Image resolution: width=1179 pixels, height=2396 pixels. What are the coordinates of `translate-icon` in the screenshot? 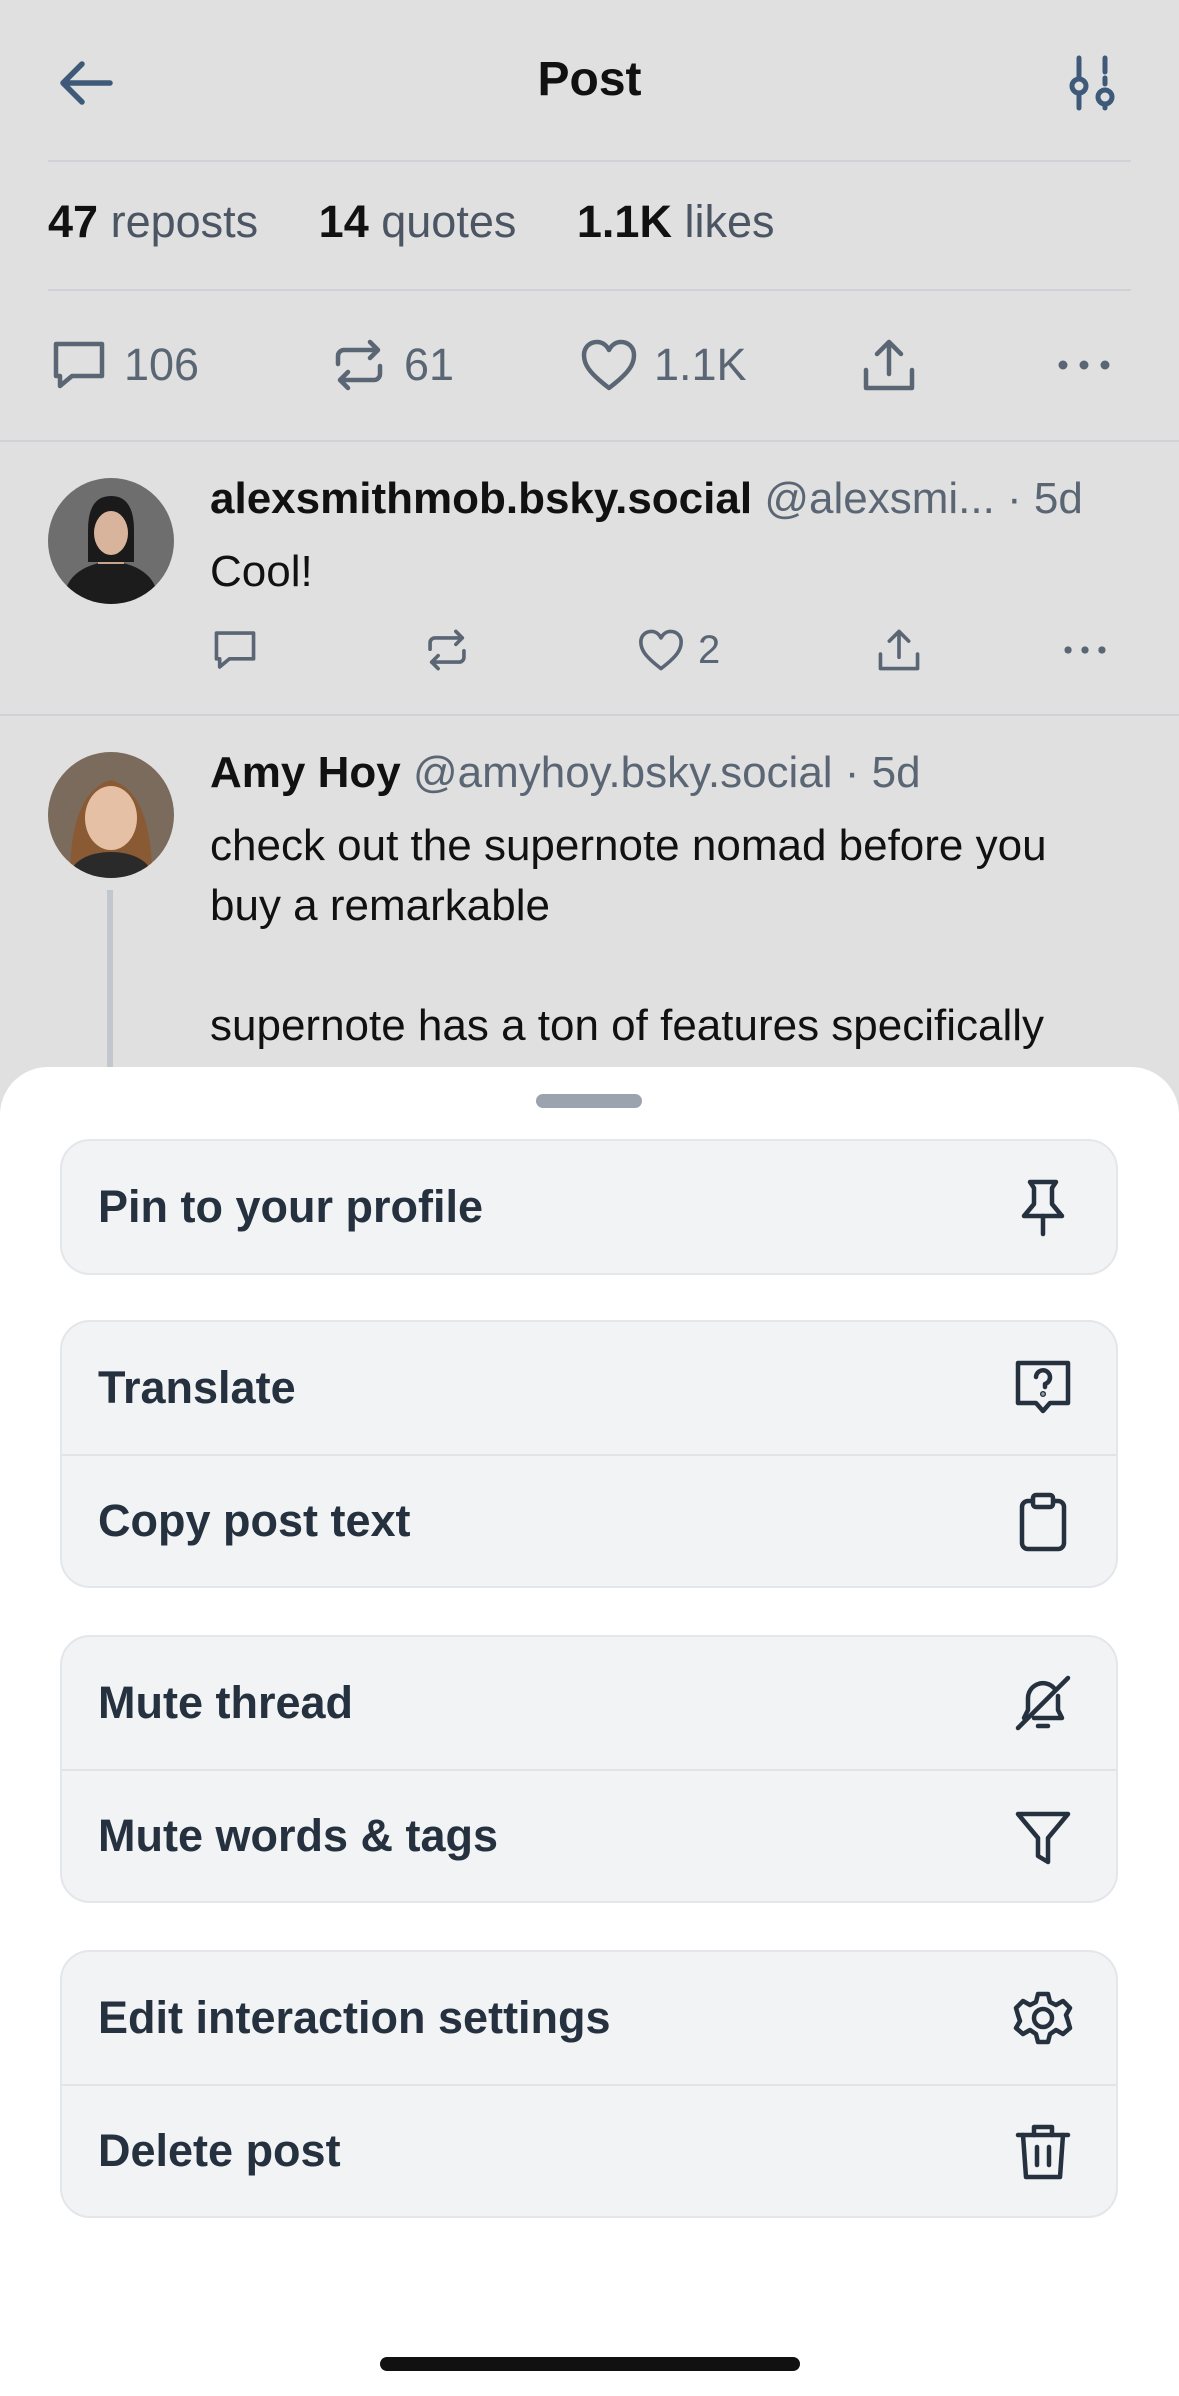 It's located at (1043, 1388).